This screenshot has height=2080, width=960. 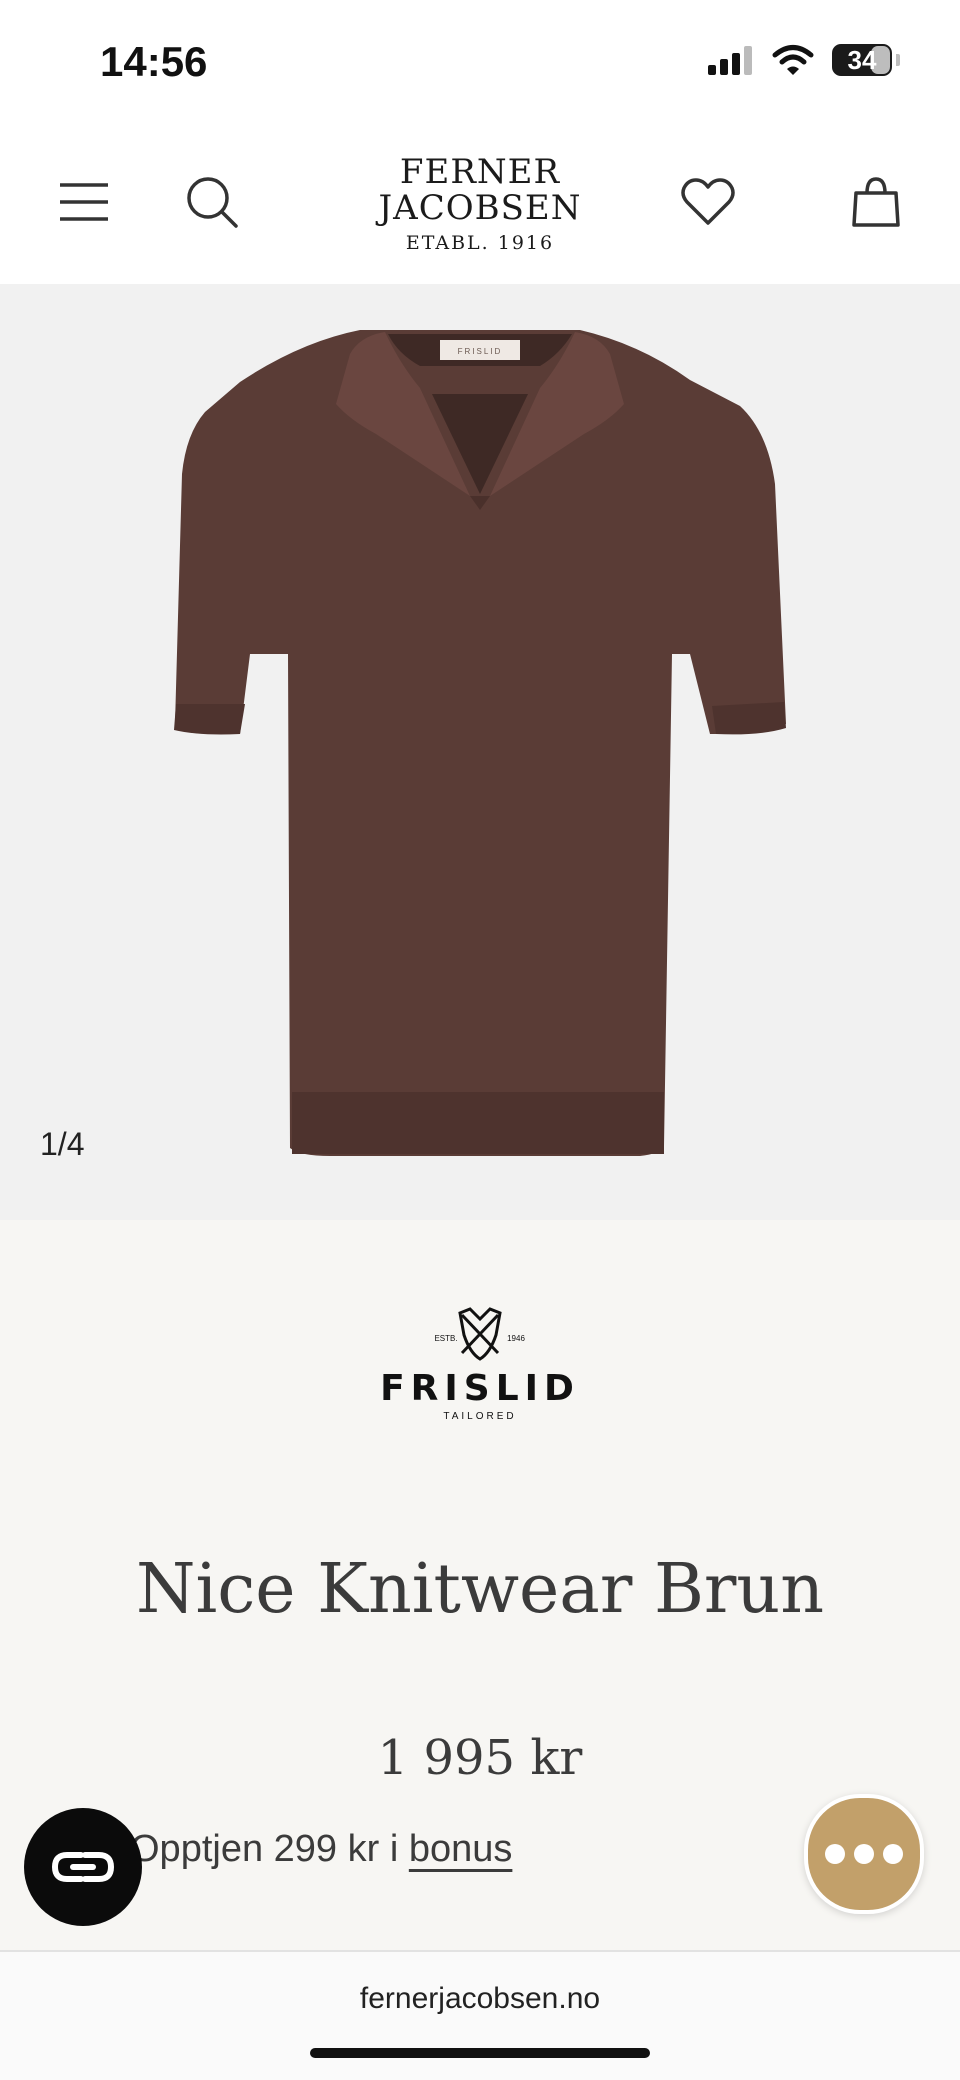 What do you see at coordinates (516, 1338) in the screenshot?
I see `brand-est-right: 1946` at bounding box center [516, 1338].